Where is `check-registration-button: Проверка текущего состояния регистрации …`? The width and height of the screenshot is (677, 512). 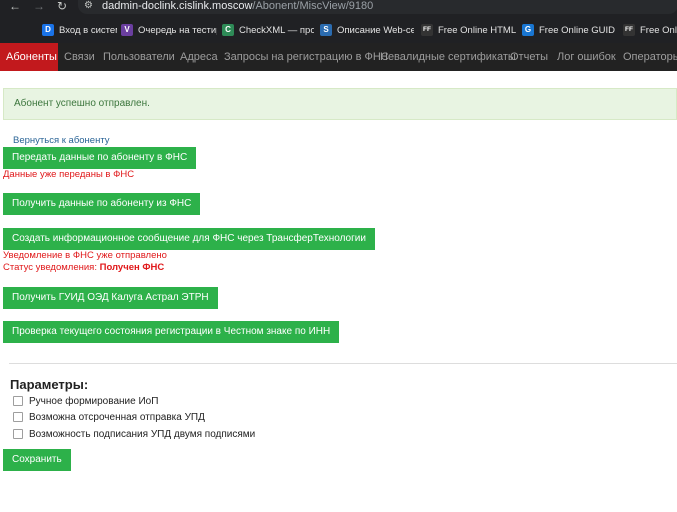
check-registration-button: Проверка текущего состояния регистрации … is located at coordinates (171, 332).